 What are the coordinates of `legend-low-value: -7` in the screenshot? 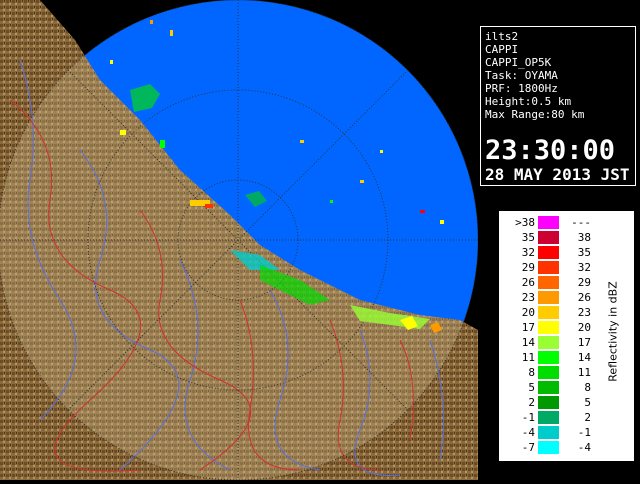 It's located at (528, 447).